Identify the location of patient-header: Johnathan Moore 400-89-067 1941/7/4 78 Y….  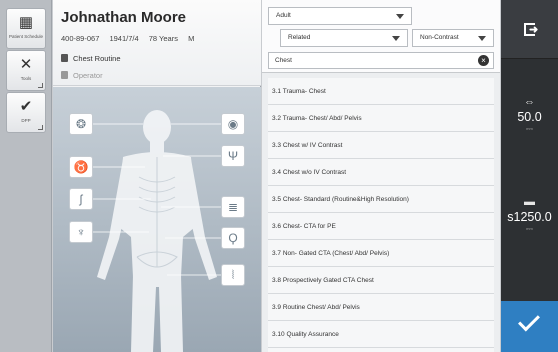
(157, 43).